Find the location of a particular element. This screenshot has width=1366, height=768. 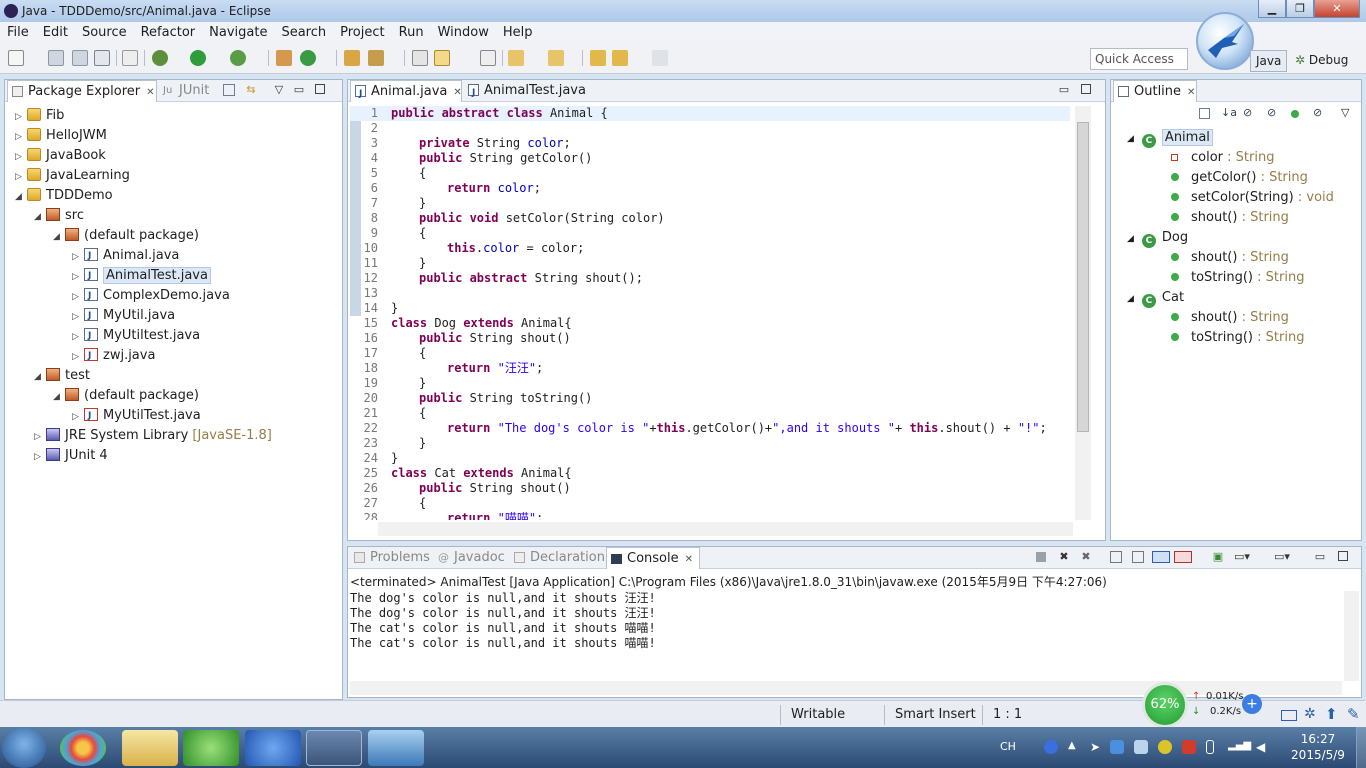

tab-junit: Ju JUnit is located at coordinates (189, 91).